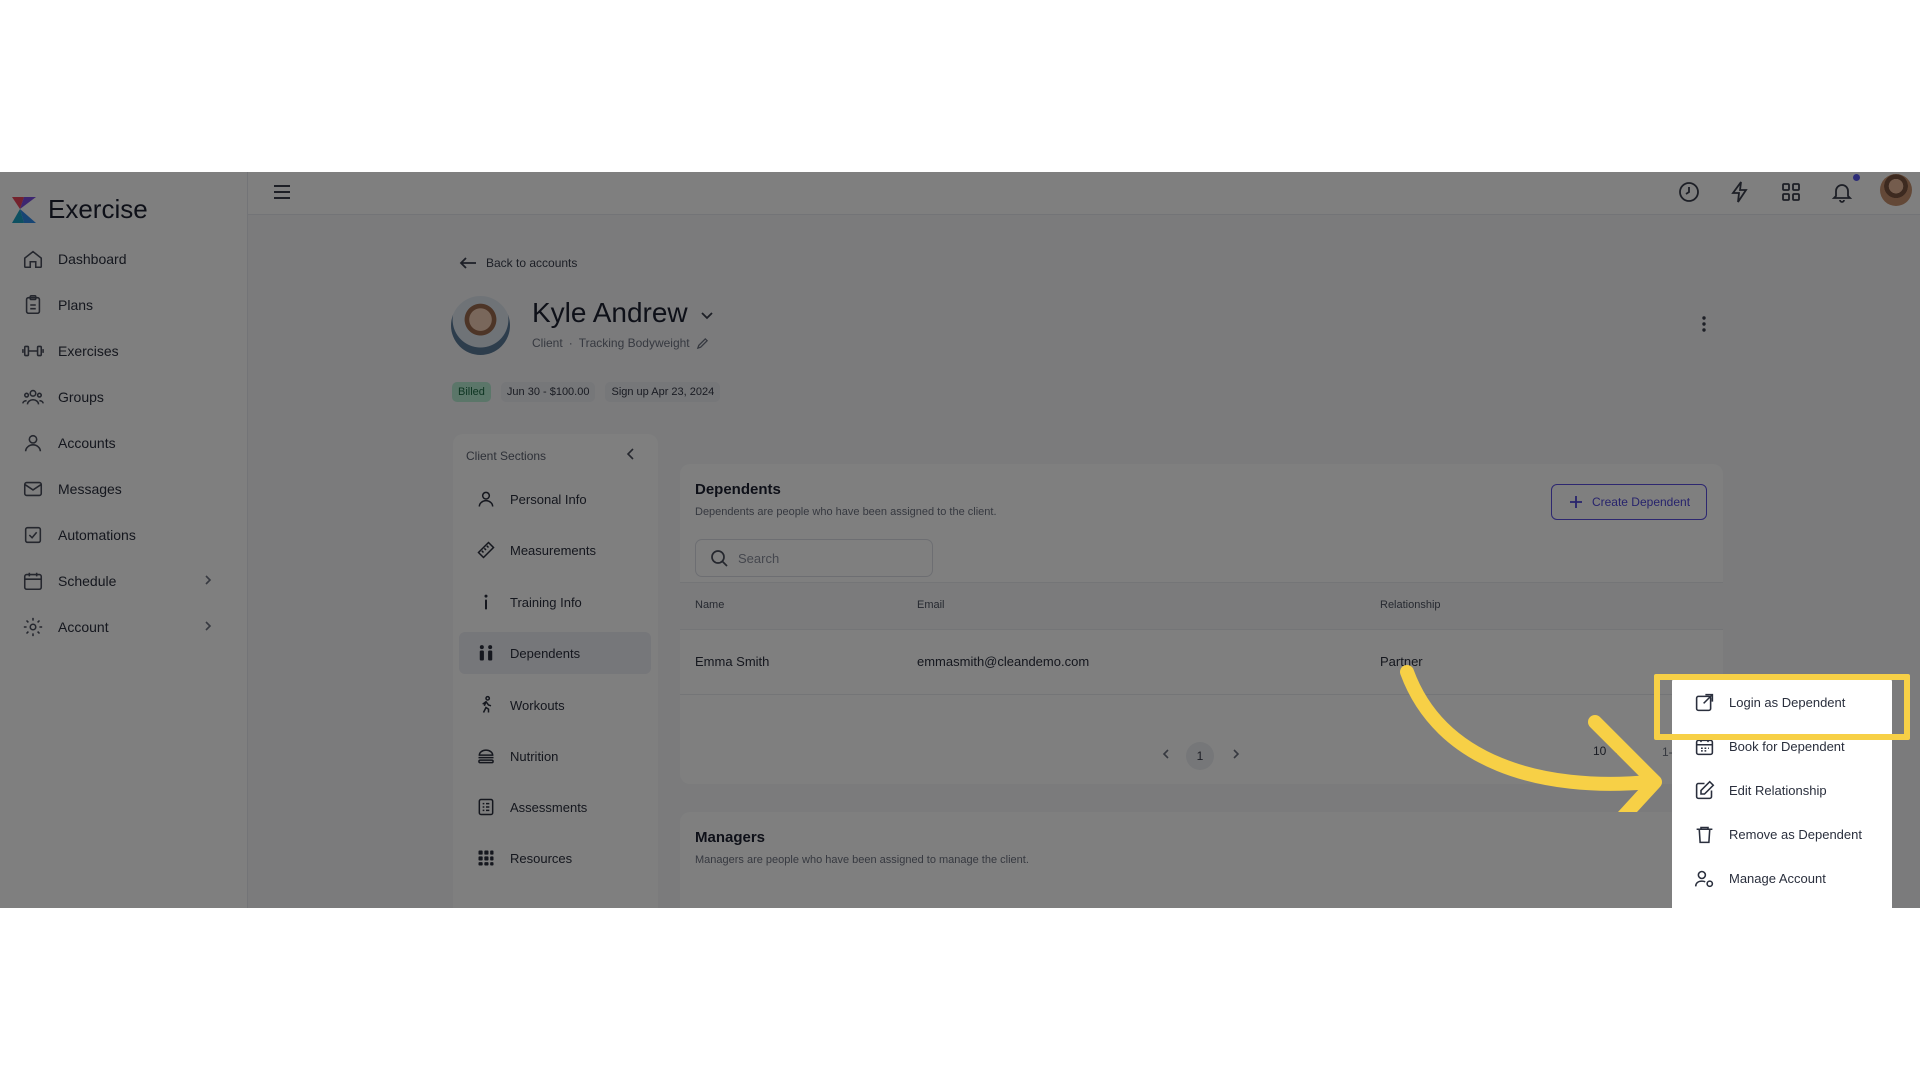 This screenshot has height=1080, width=1920. What do you see at coordinates (1704, 878) in the screenshot?
I see `user-settings-icon` at bounding box center [1704, 878].